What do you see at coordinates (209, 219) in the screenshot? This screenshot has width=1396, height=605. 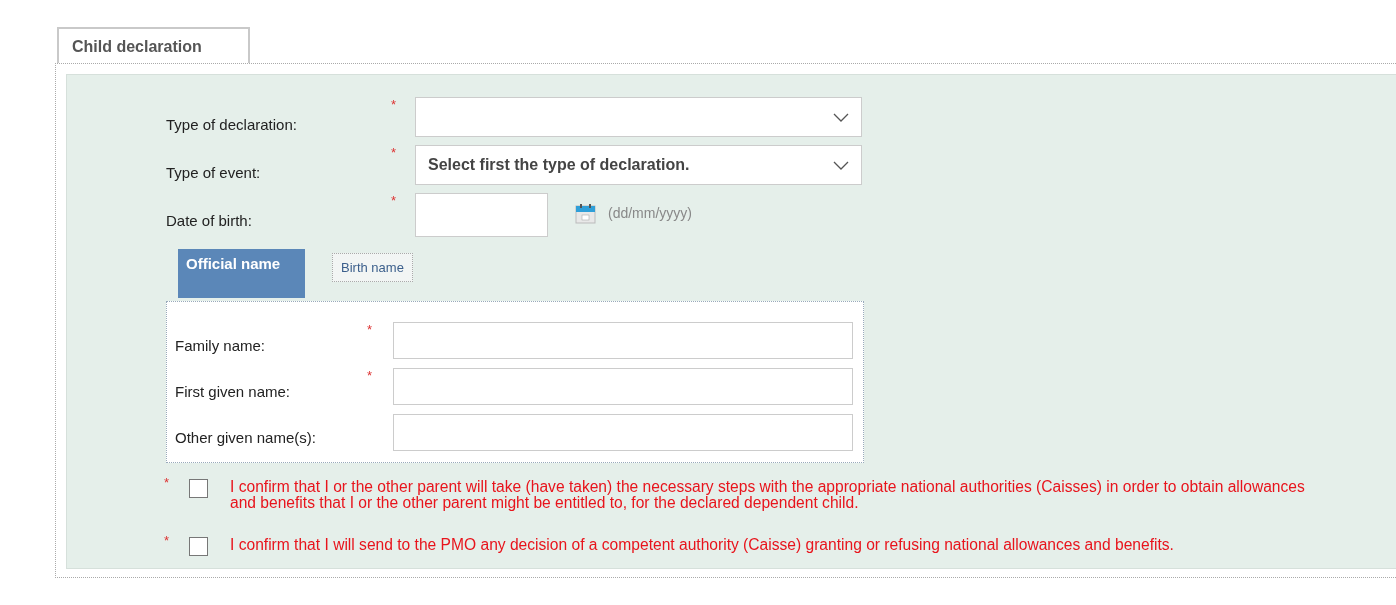 I see `field-label: Date of birth:` at bounding box center [209, 219].